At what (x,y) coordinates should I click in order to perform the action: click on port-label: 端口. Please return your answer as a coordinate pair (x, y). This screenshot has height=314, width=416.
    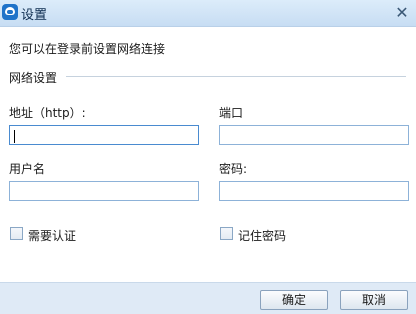
    Looking at the image, I should click on (231, 113).